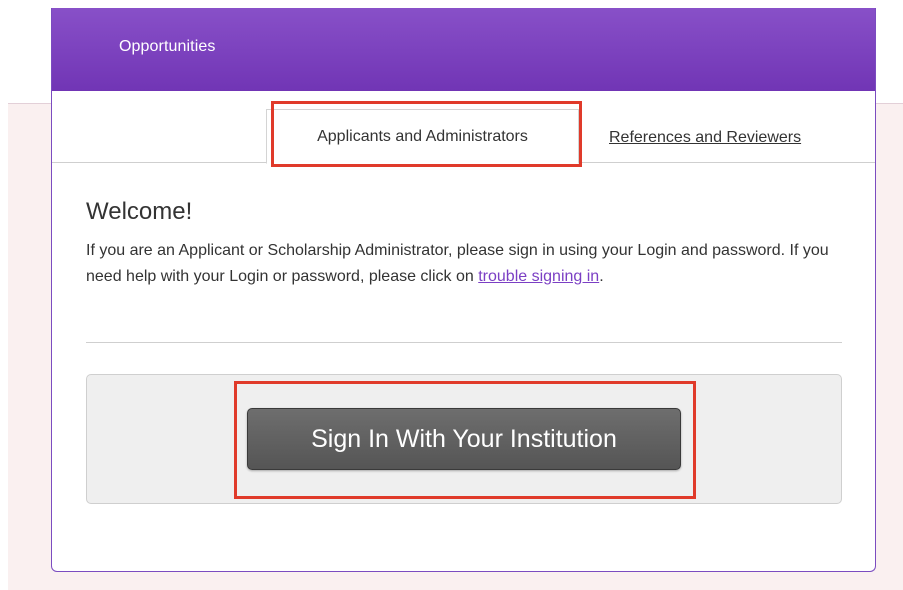 Image resolution: width=903 pixels, height=590 pixels. I want to click on trouble-signing-in-link: trouble signing in, so click(538, 276).